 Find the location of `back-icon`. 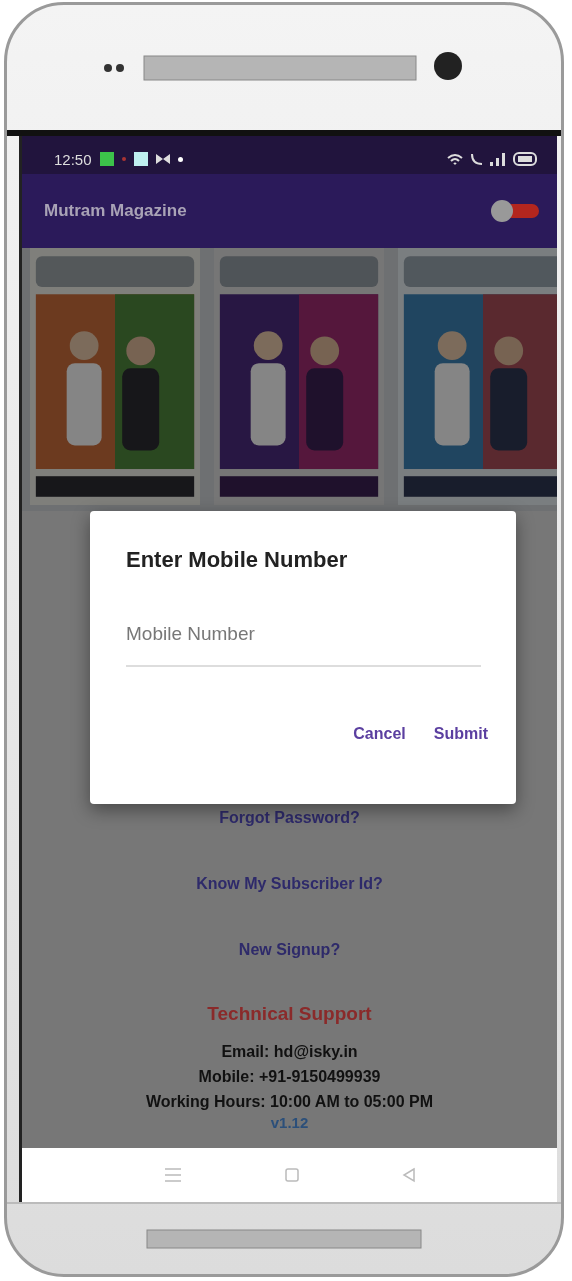

back-icon is located at coordinates (408, 1175).